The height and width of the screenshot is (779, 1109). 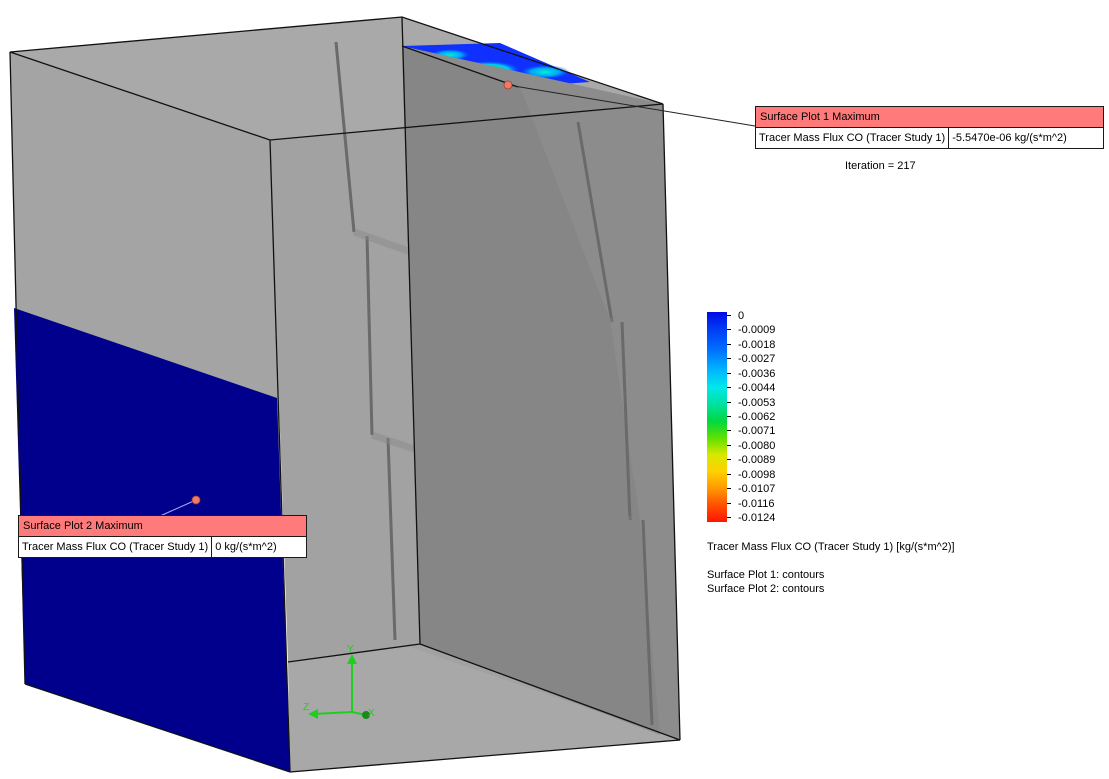 I want to click on legend-tick-label: -0.0053, so click(x=757, y=402).